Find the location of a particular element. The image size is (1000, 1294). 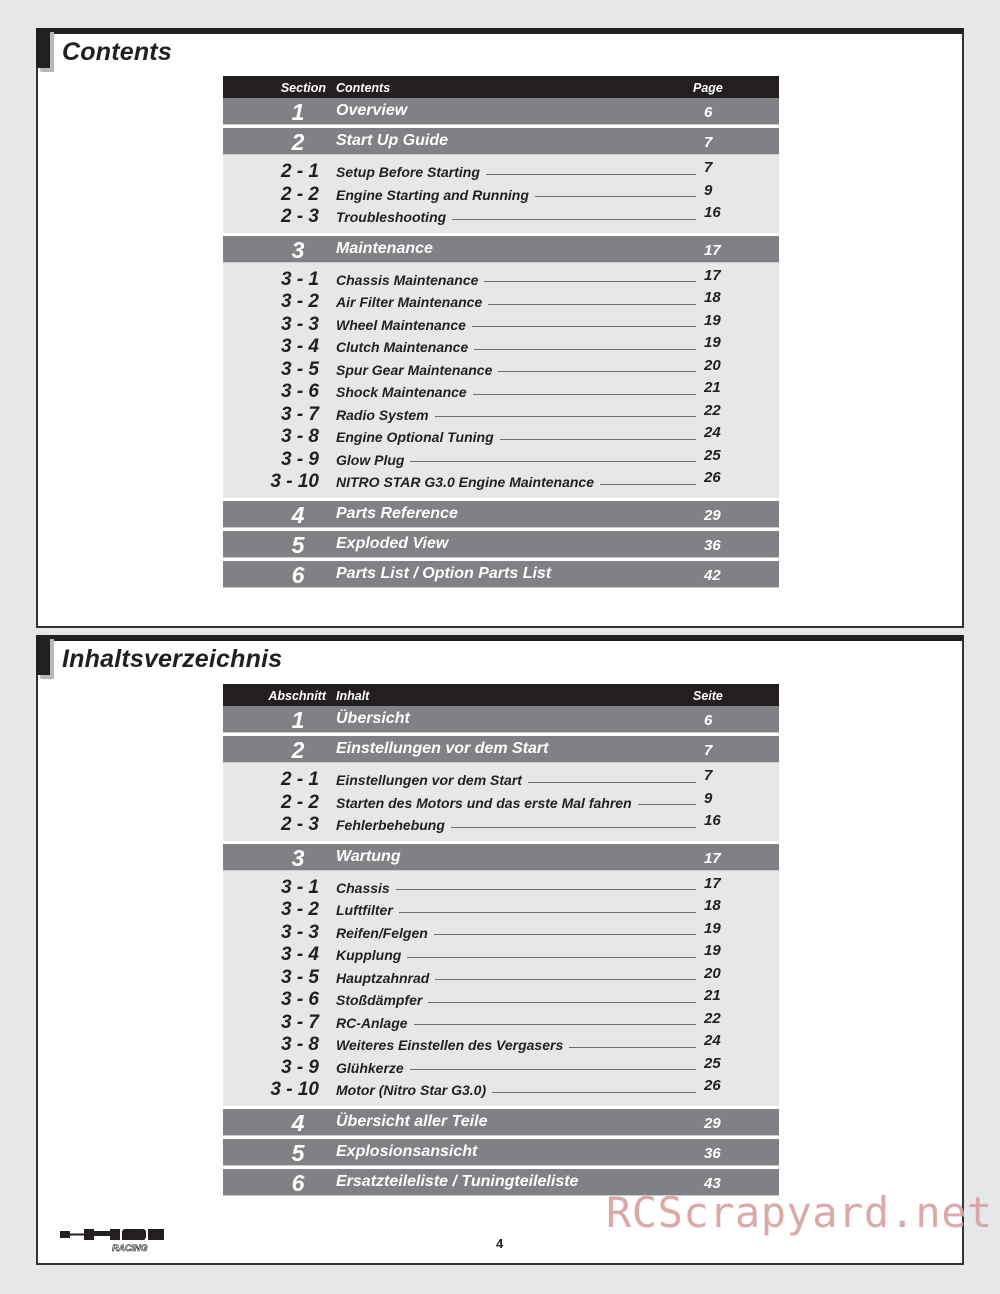

toc-subsection-row: 3 - 1 Chassis 17 is located at coordinates (501, 886).